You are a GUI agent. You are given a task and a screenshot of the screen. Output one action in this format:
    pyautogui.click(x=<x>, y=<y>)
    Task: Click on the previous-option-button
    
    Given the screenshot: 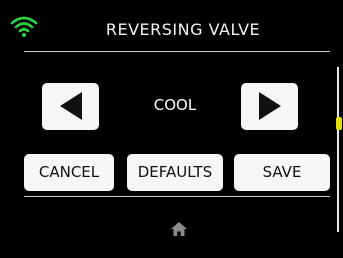 What is the action you would take?
    pyautogui.click(x=70, y=106)
    